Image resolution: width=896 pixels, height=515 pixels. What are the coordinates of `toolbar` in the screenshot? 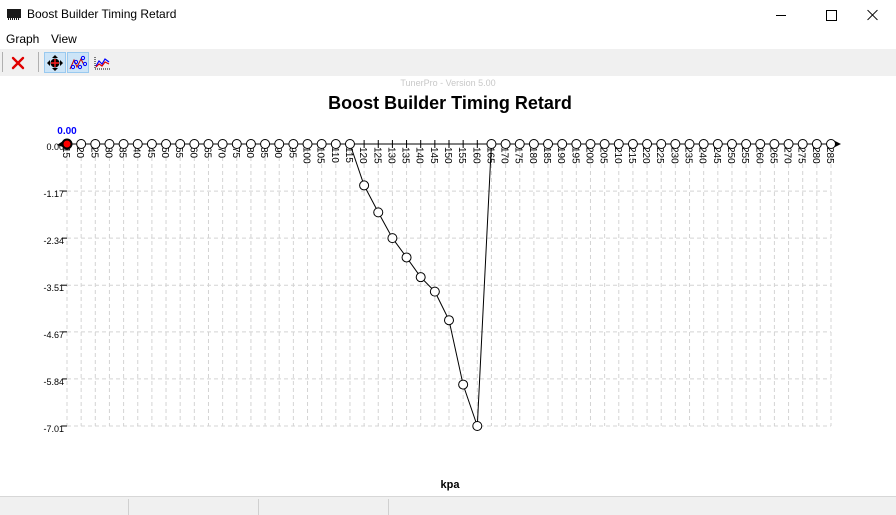 It's located at (448, 62).